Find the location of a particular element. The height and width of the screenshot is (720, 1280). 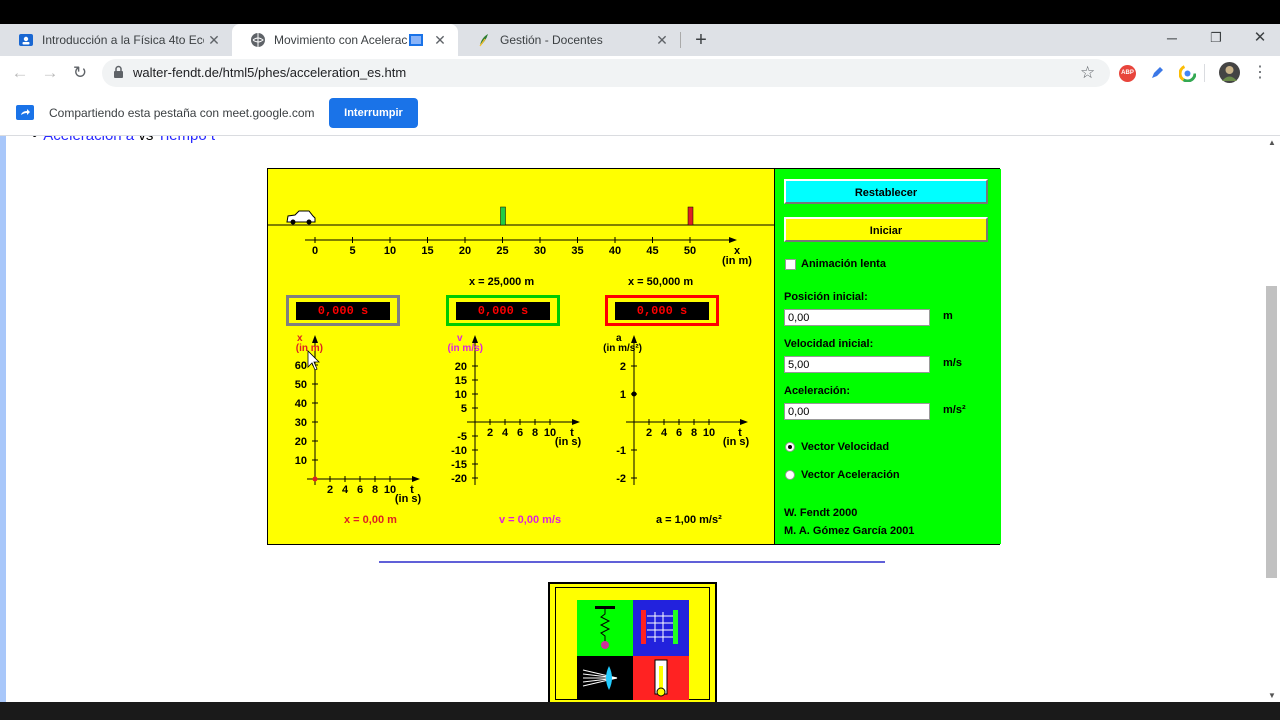

initial-position-input: 0,00 is located at coordinates (857, 317).